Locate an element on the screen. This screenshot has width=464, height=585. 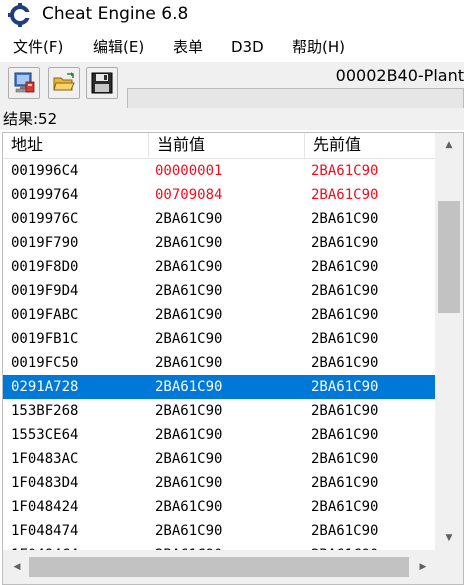
table-row: 0019F790 2BA61C90 2BA61C90 is located at coordinates (219, 243).